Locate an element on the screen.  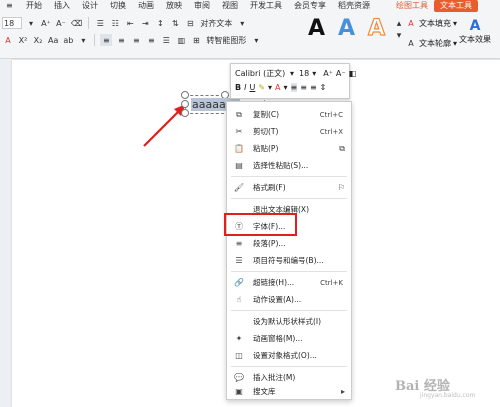
smartart-icon: ⊞ is located at coordinates (196, 40).